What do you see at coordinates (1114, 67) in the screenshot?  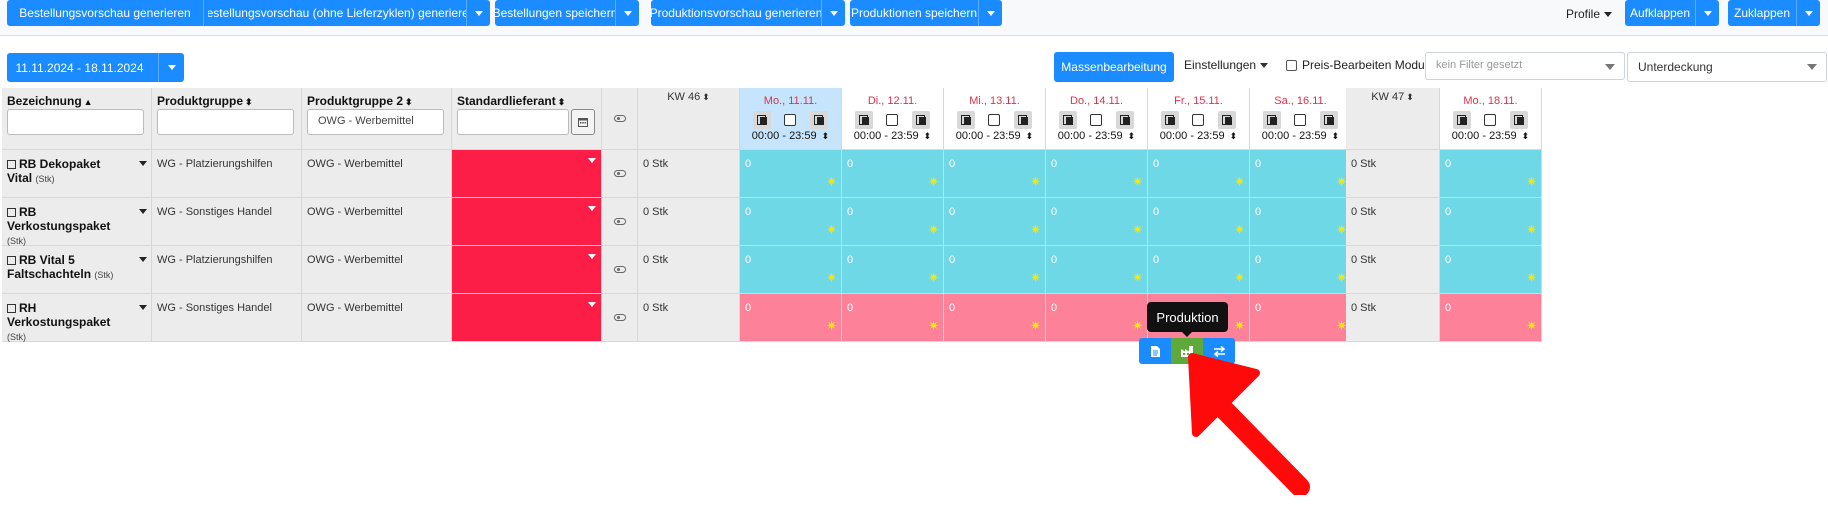 I see `mass-edit-button: Massenbearbeitung` at bounding box center [1114, 67].